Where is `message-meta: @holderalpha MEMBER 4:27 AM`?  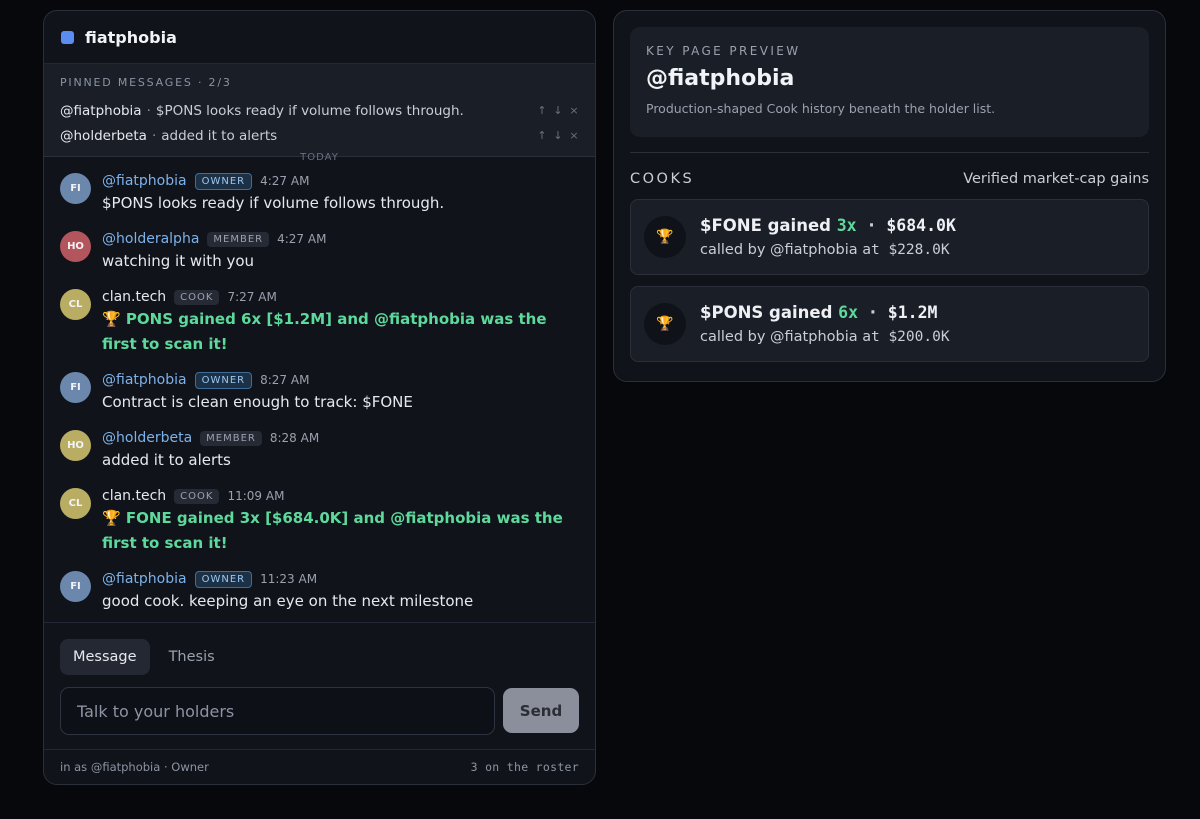 message-meta: @holderalpha MEMBER 4:27 AM is located at coordinates (340, 239).